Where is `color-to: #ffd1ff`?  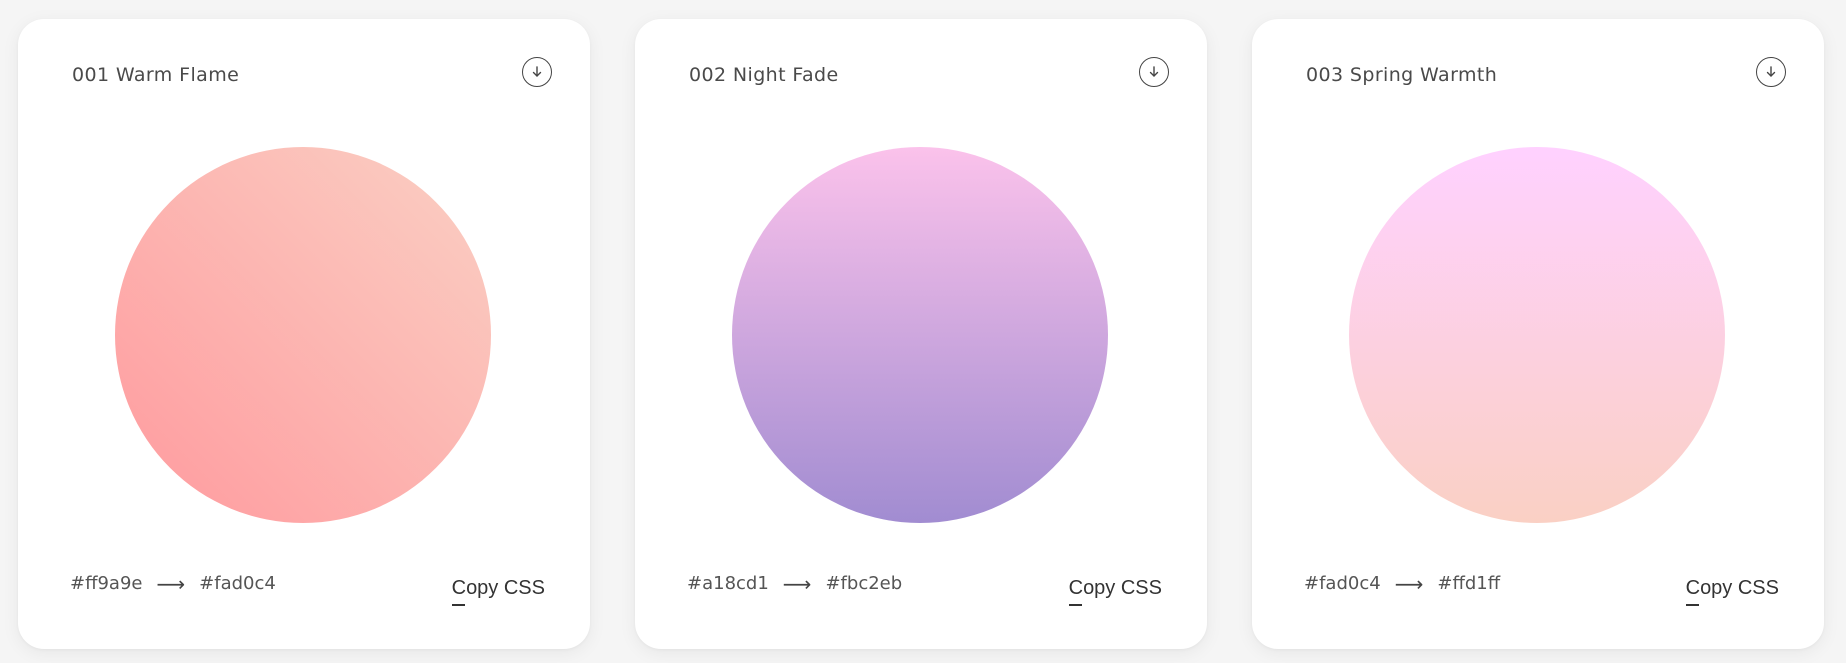
color-to: #ffd1ff is located at coordinates (1469, 583).